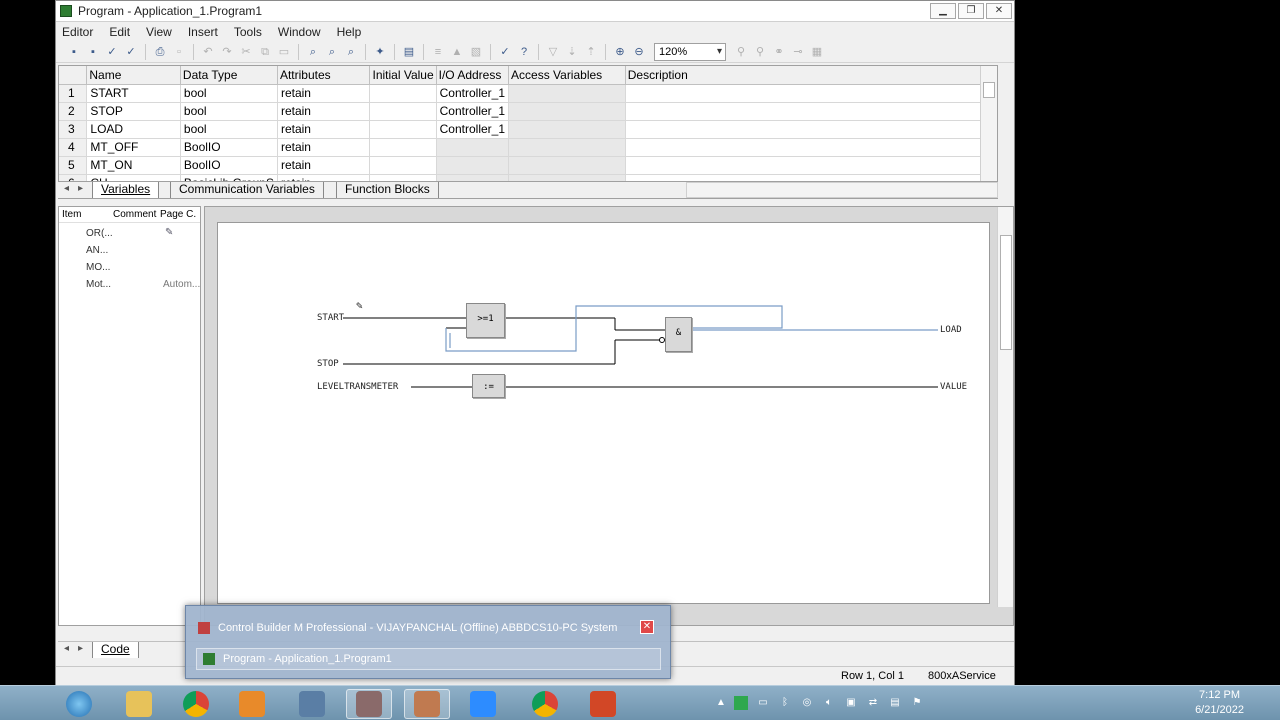  What do you see at coordinates (357, 387) in the screenshot?
I see `input-leveltransmeter: LEVELTRANSMETER` at bounding box center [357, 387].